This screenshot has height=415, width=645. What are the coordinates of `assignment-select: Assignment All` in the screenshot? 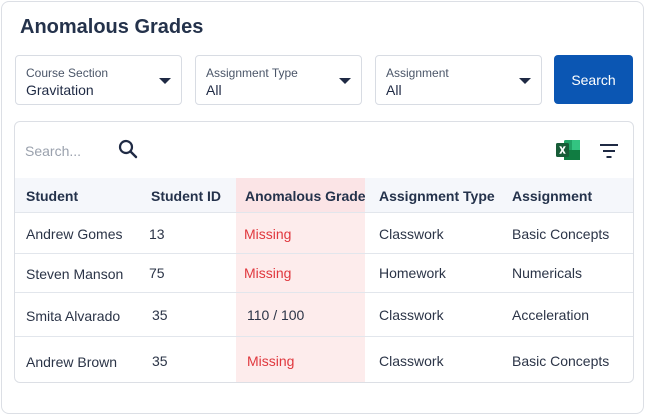 It's located at (458, 80).